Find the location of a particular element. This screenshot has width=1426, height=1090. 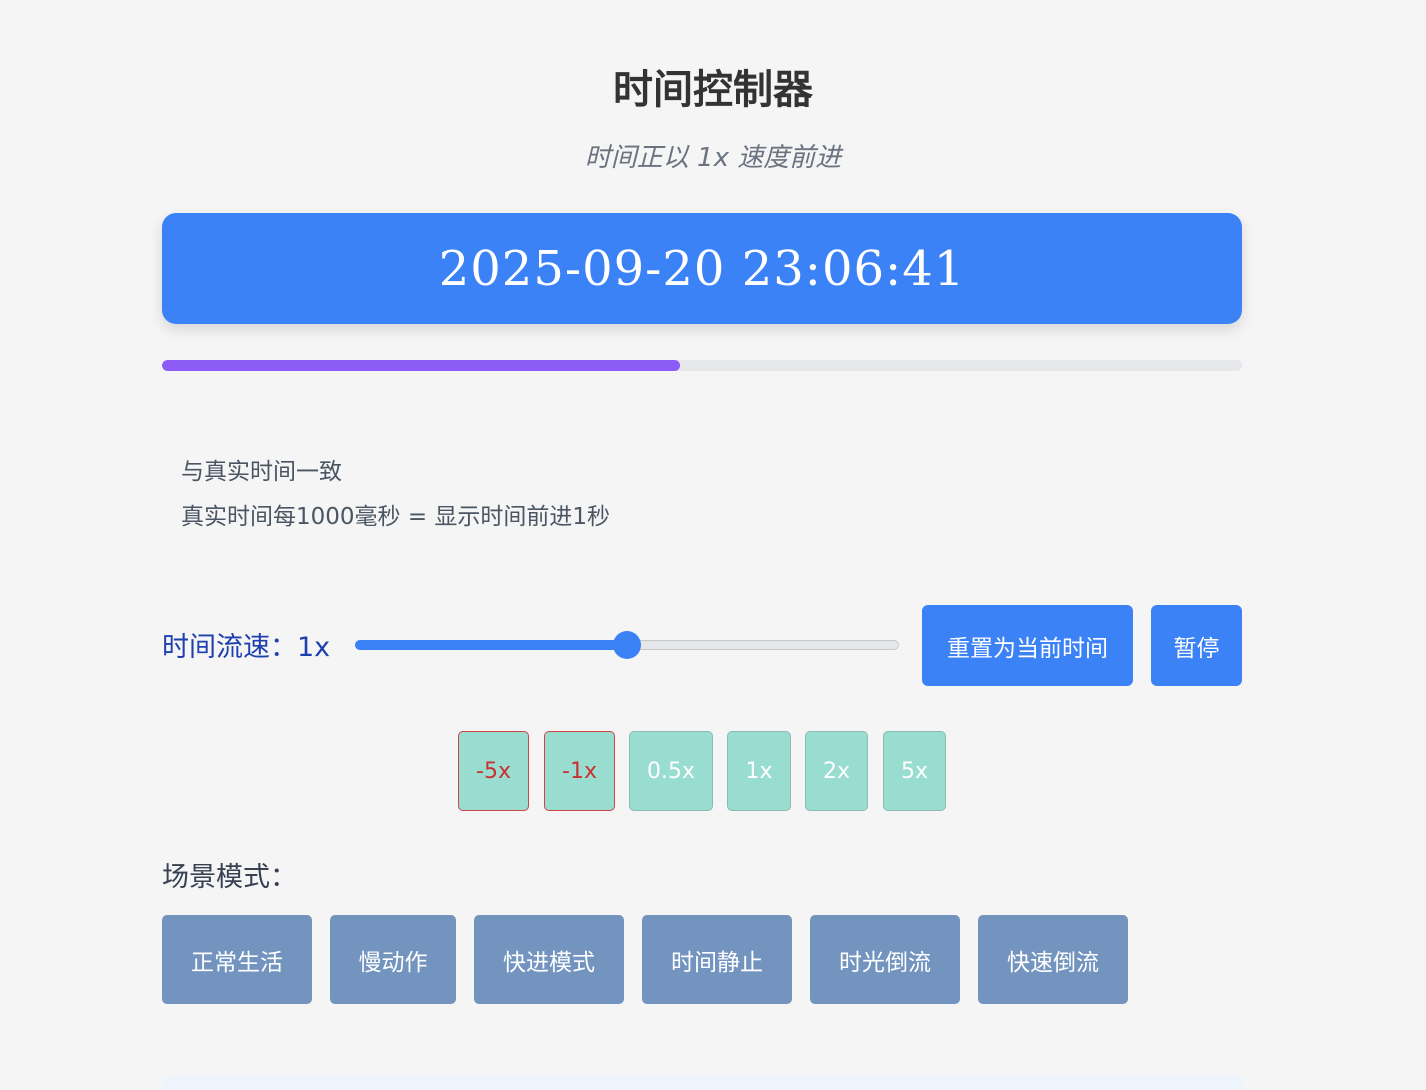

clock-display: 2025-09-20 23:06:41 is located at coordinates (702, 268).